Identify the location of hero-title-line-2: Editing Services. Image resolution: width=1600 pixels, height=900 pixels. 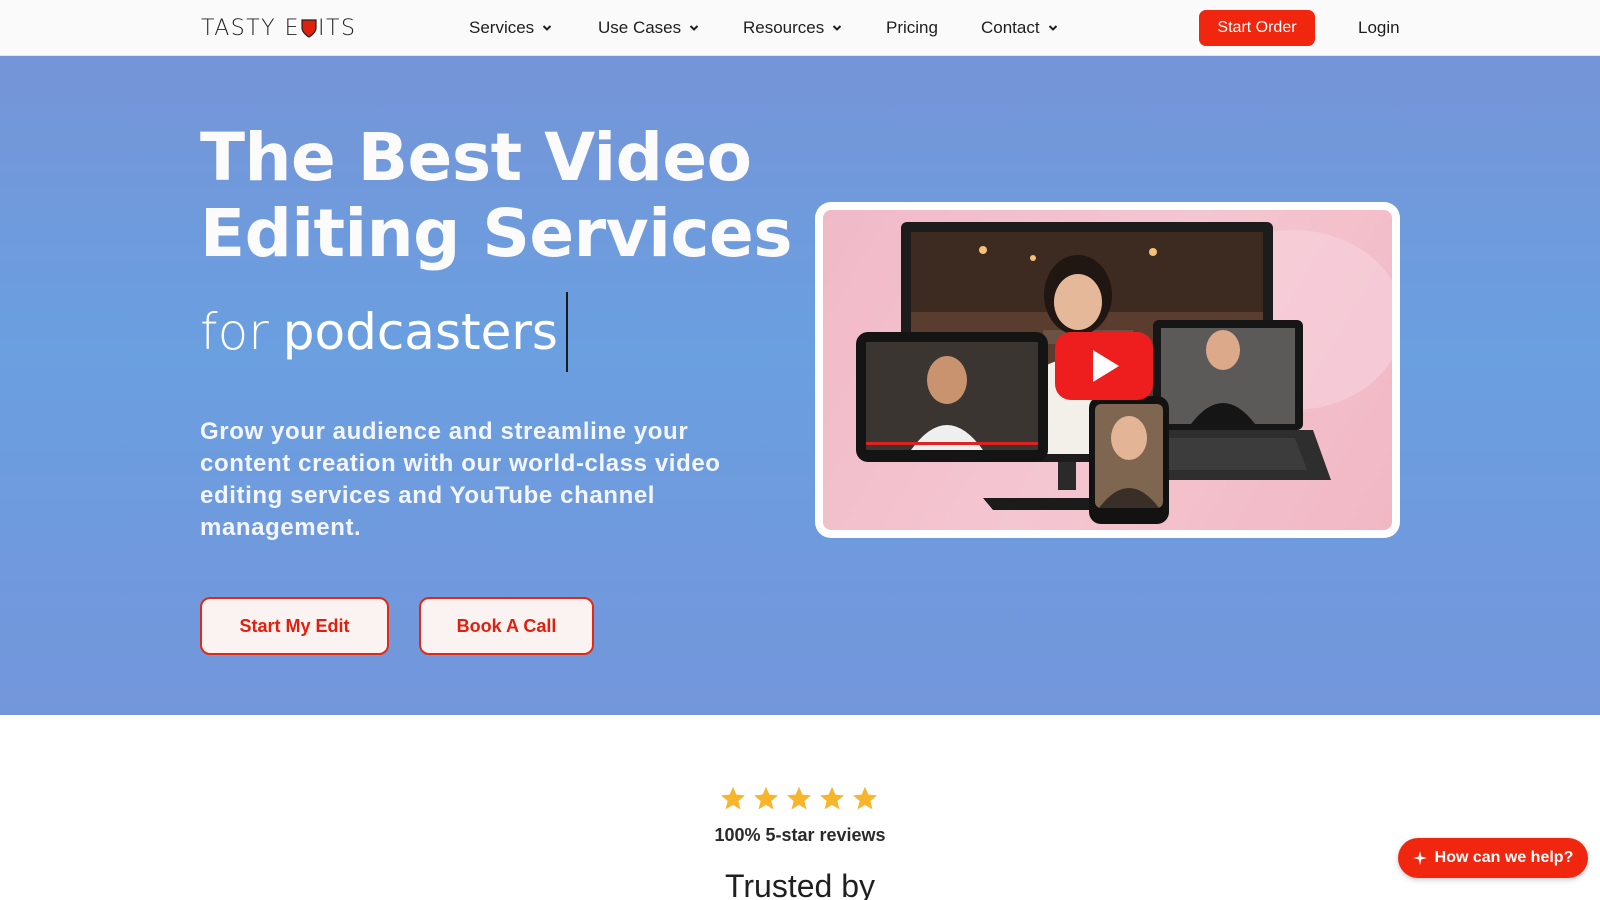
(496, 233).